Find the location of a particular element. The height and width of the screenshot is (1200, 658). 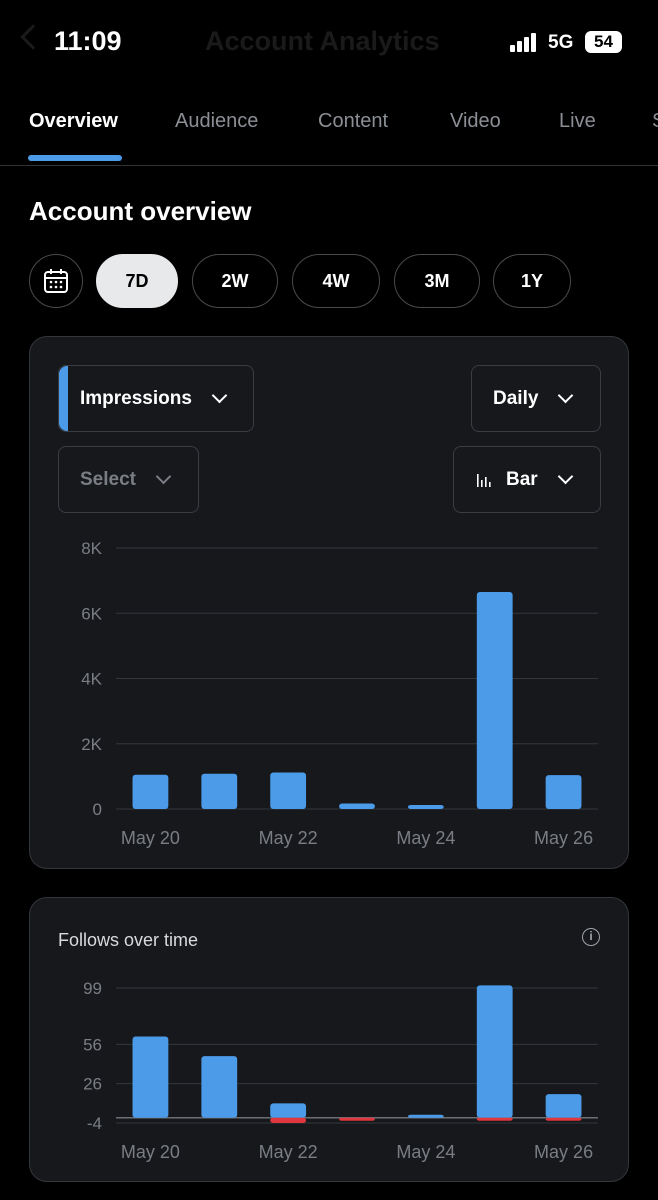

tab-live: Live is located at coordinates (577, 121).